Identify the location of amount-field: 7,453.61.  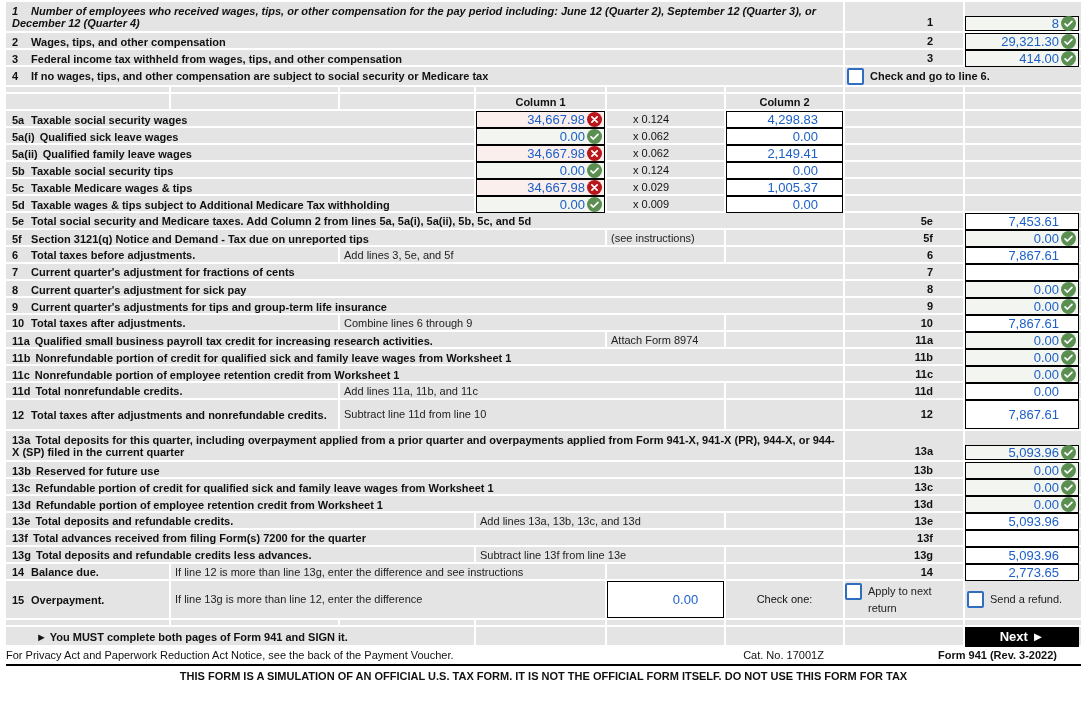
(1022, 221).